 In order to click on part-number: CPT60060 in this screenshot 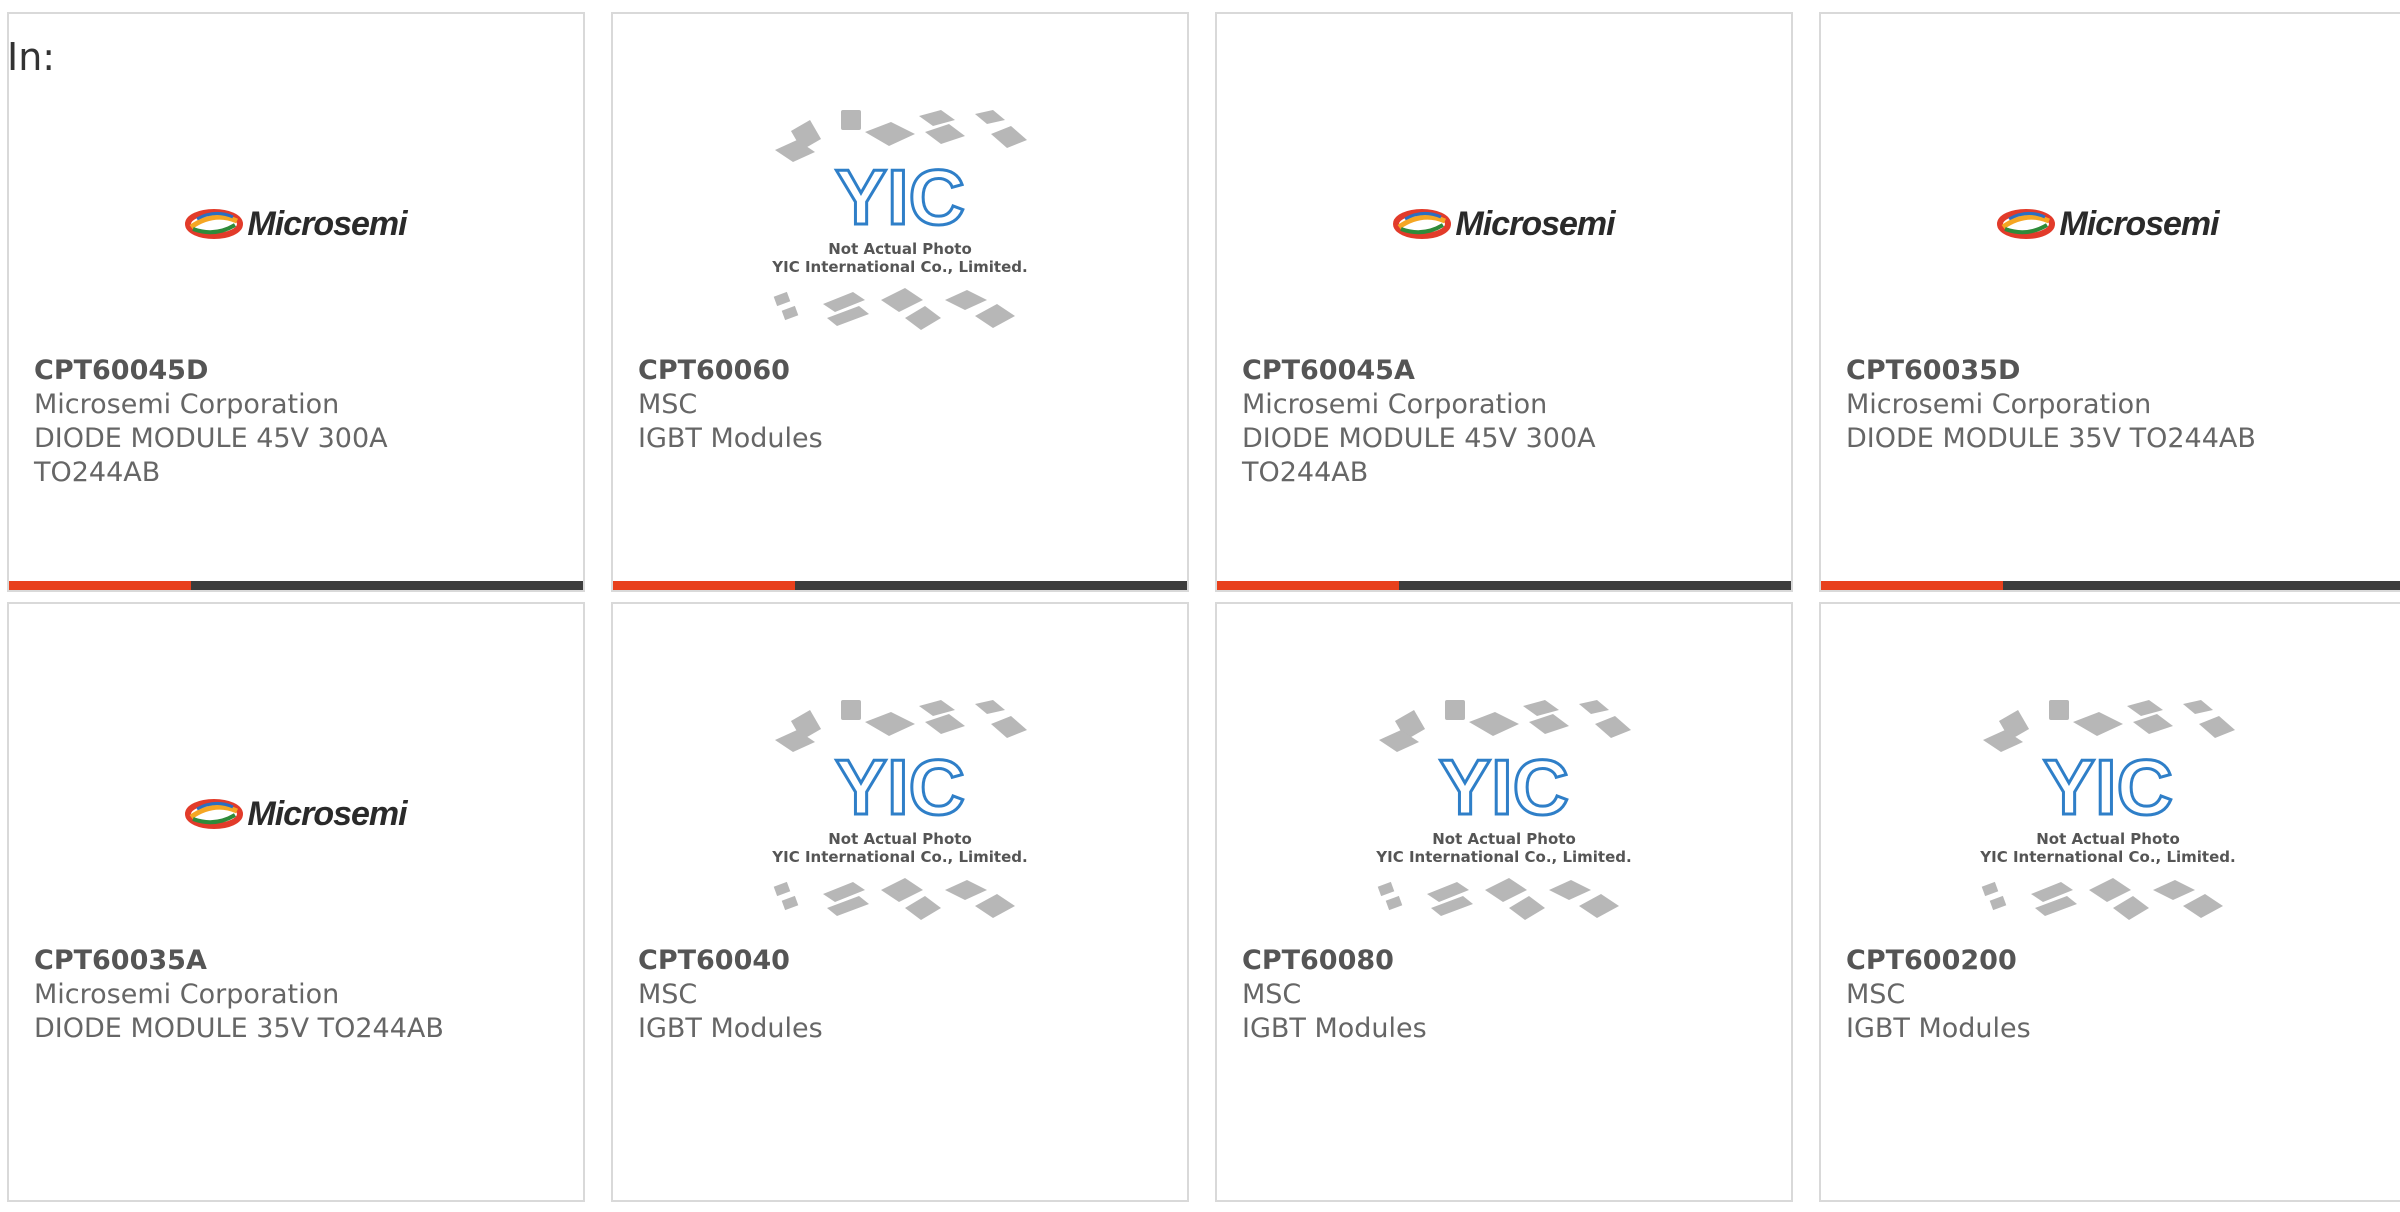, I will do `click(900, 371)`.